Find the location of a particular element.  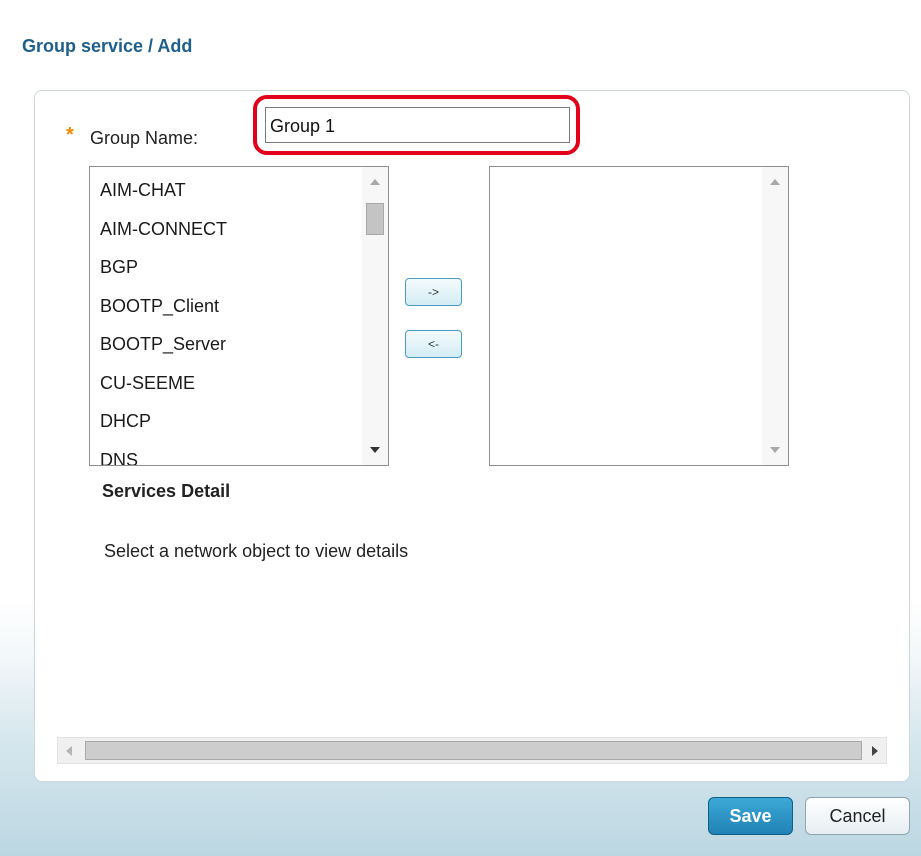

list-item: AIM-CHAT is located at coordinates (230, 190).